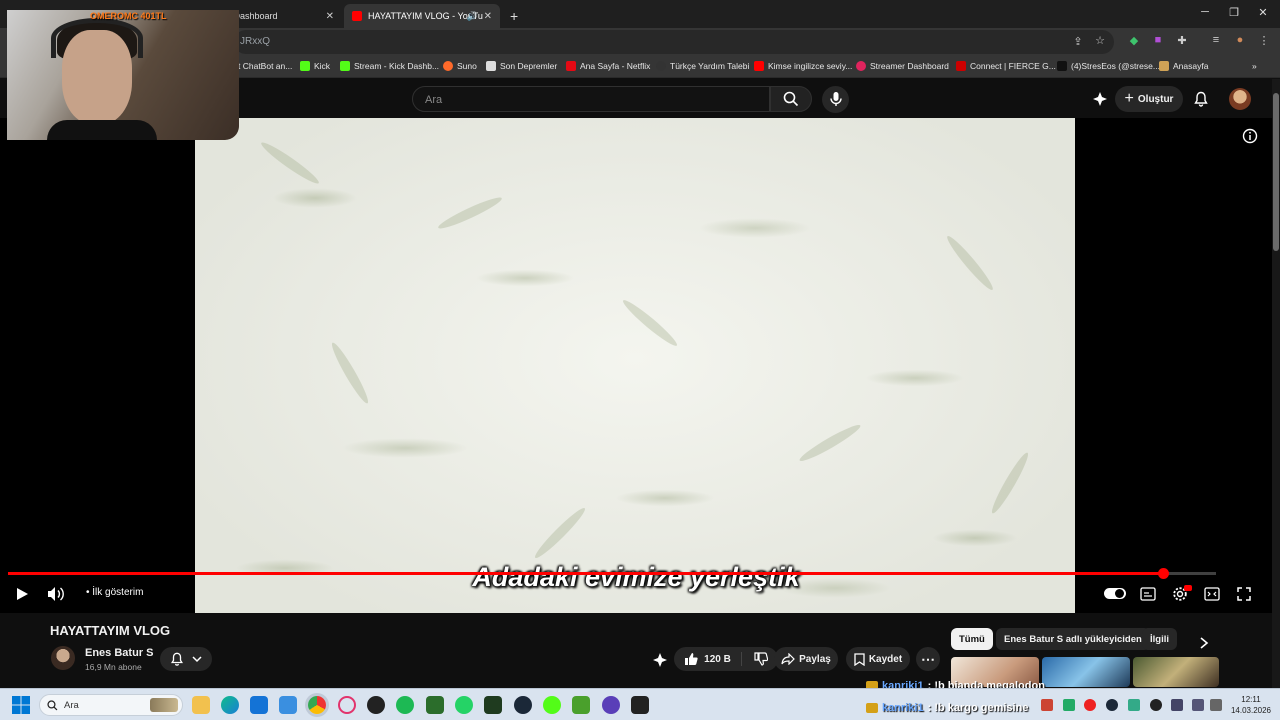  What do you see at coordinates (1148, 594) in the screenshot?
I see `captions-icon` at bounding box center [1148, 594].